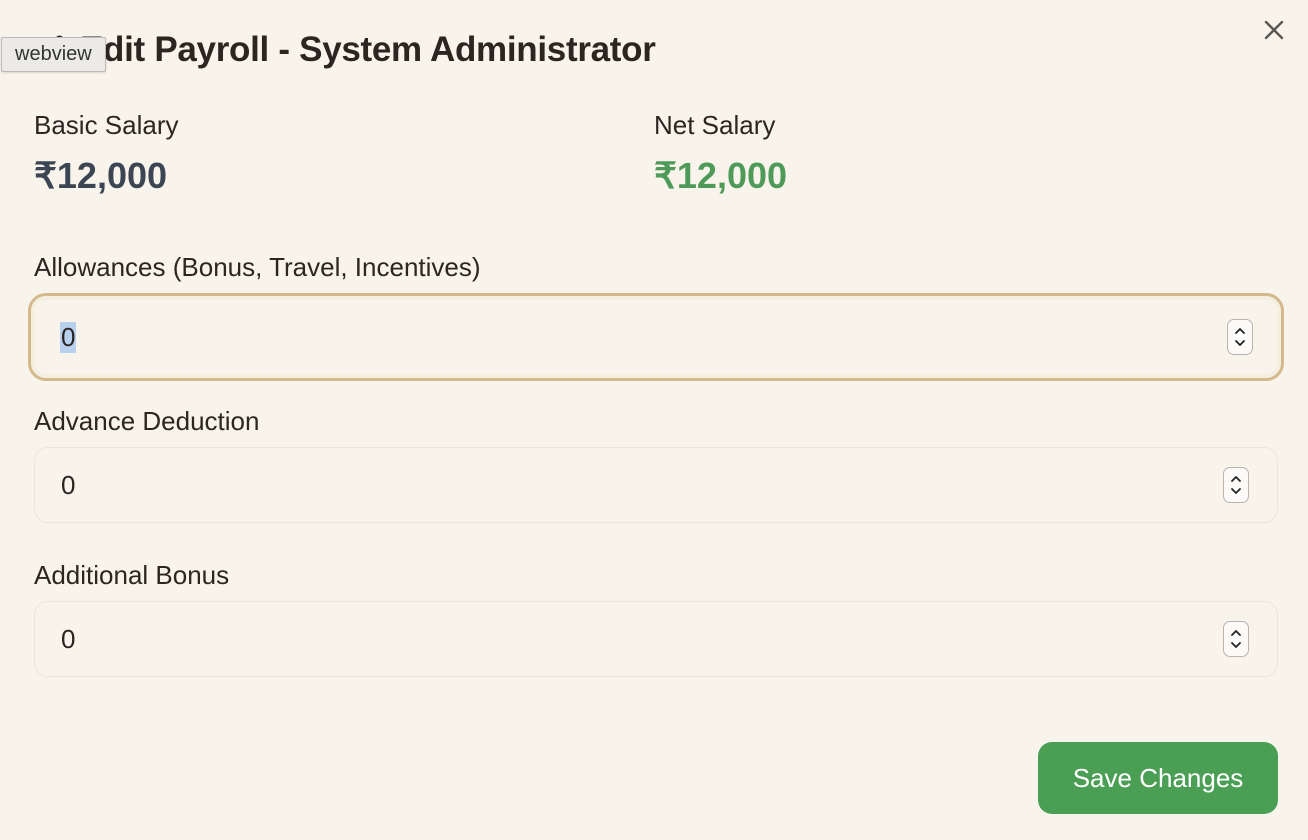 The image size is (1308, 840). I want to click on webview-tooltip: webview, so click(53, 54).